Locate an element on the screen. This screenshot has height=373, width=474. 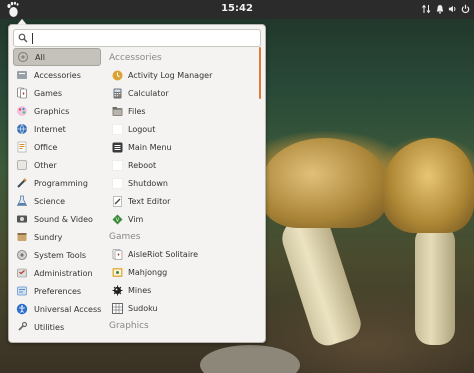
category-preferences: Preferences is located at coordinates (57, 291).